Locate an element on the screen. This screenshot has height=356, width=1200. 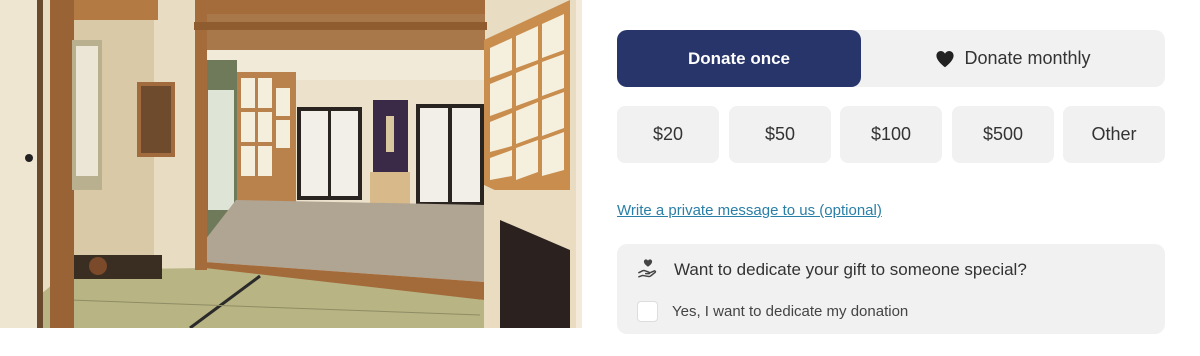
amount-500-button: $500 is located at coordinates (1003, 134).